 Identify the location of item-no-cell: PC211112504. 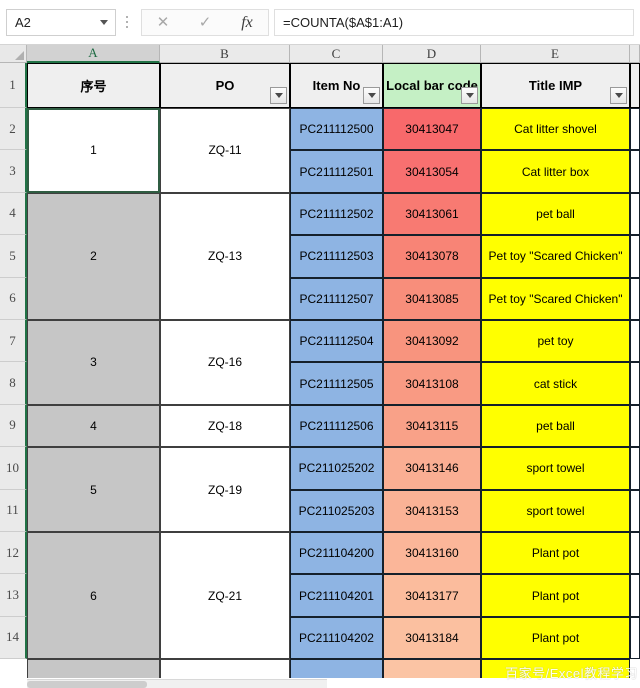
(336, 341).